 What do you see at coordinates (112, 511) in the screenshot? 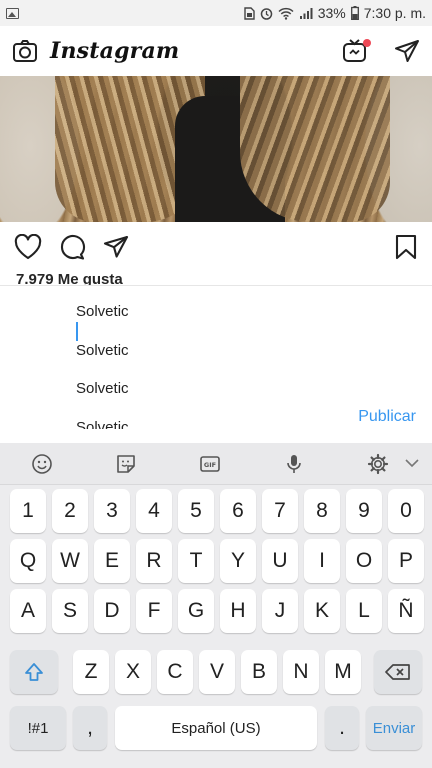
I see `key-3: 3` at bounding box center [112, 511].